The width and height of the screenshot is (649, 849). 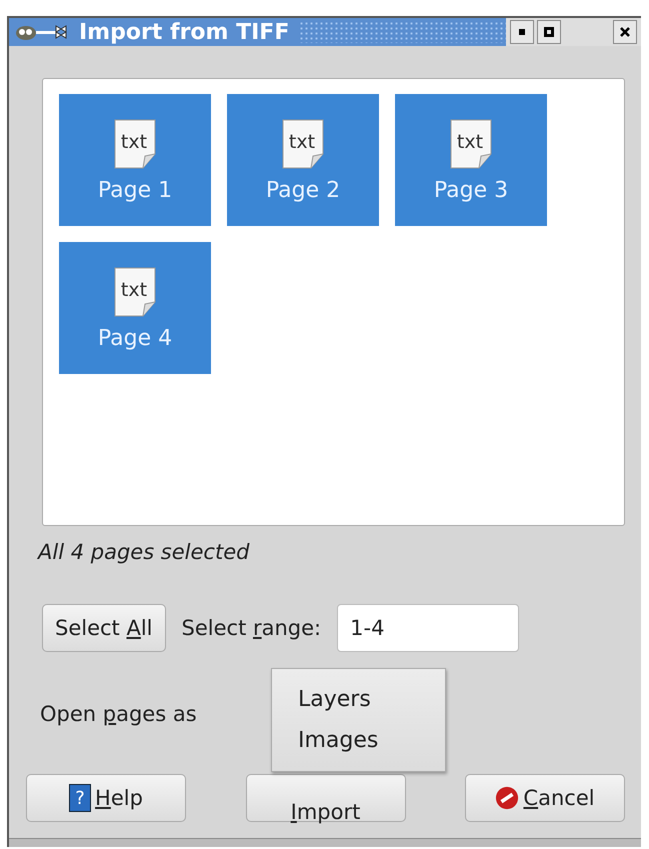 What do you see at coordinates (303, 190) in the screenshot?
I see `page-label: Page 2` at bounding box center [303, 190].